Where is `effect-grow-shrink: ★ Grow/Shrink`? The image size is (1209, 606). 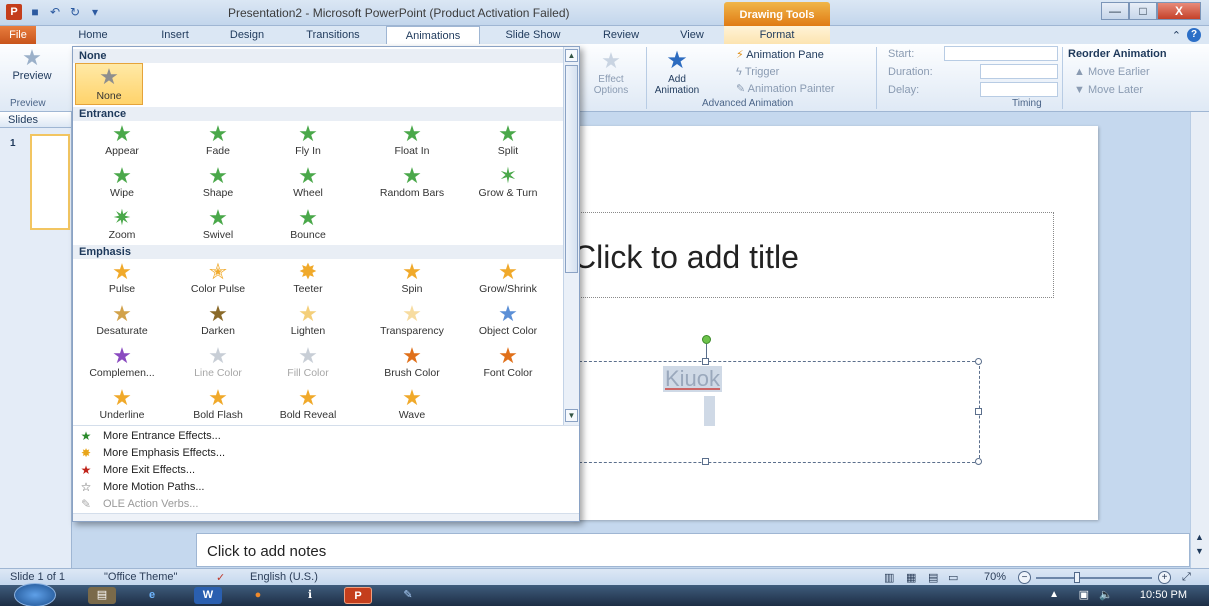 effect-grow-shrink: ★ Grow/Shrink is located at coordinates (508, 281).